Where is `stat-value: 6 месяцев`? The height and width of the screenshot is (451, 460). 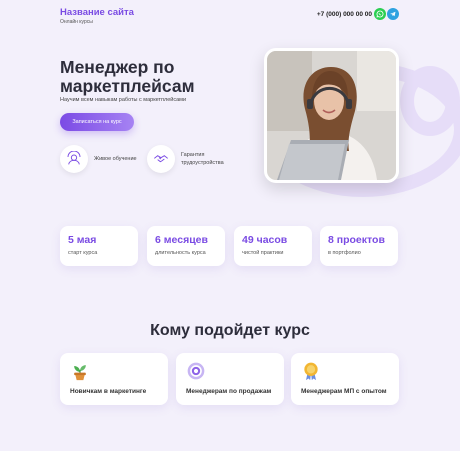
stat-value: 6 месяцев is located at coordinates (181, 240).